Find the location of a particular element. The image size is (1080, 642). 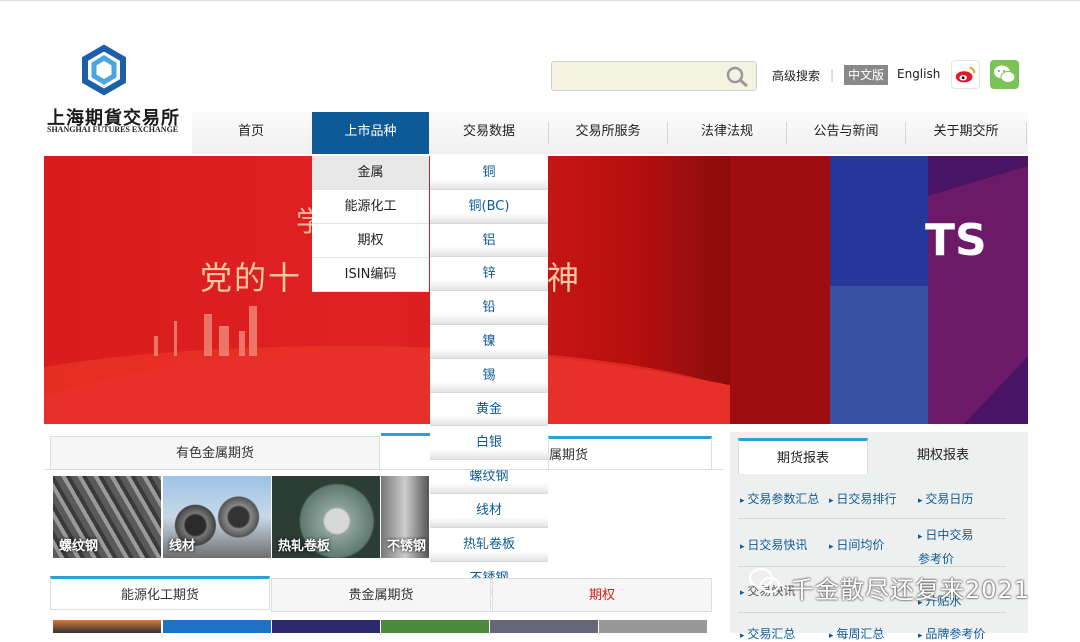

thumb-label: 不锈钢 is located at coordinates (407, 546).